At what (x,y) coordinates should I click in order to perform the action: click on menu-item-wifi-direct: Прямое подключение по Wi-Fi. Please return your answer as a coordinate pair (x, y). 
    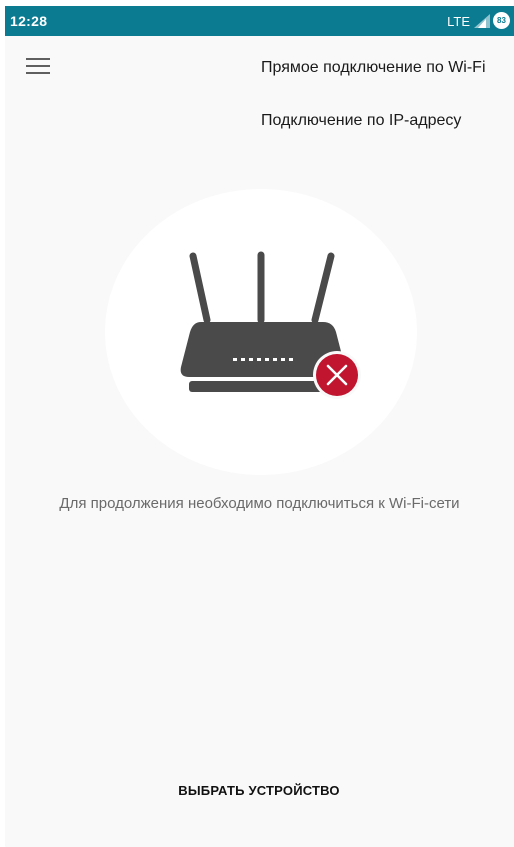
    Looking at the image, I should click on (373, 68).